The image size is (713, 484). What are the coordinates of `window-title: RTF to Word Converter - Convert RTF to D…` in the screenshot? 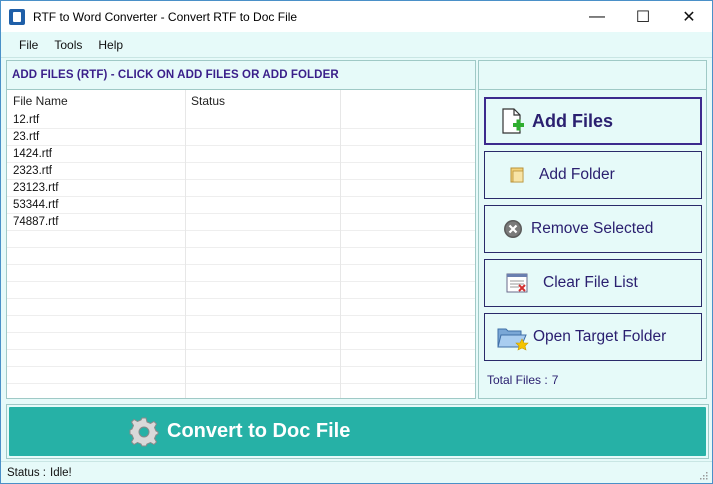 It's located at (165, 16).